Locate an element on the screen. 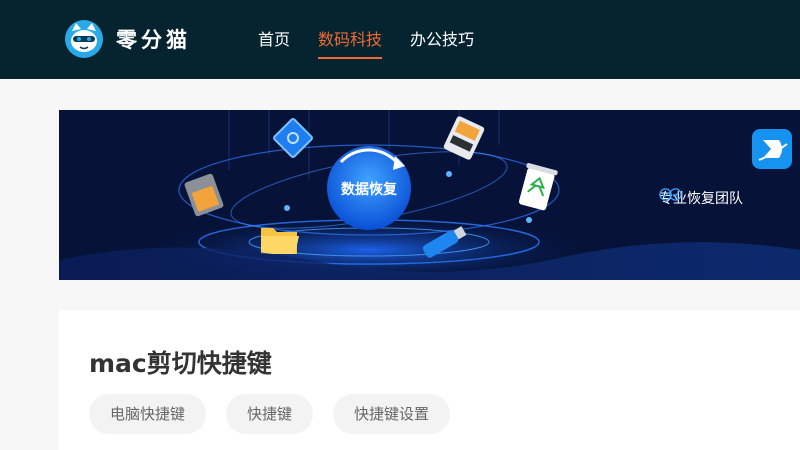 This screenshot has height=450, width=800. nav-item-digital-tech: 数码科技 is located at coordinates (350, 39).